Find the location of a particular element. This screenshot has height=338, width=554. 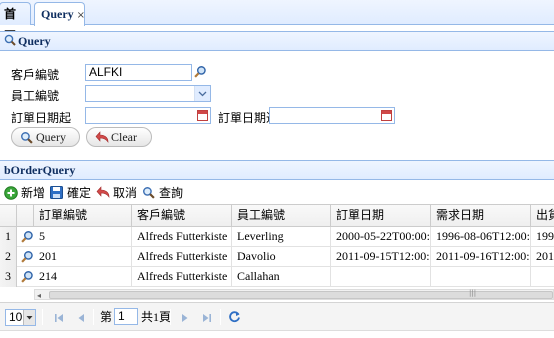

confirm-button: 確定 is located at coordinates (70, 193).